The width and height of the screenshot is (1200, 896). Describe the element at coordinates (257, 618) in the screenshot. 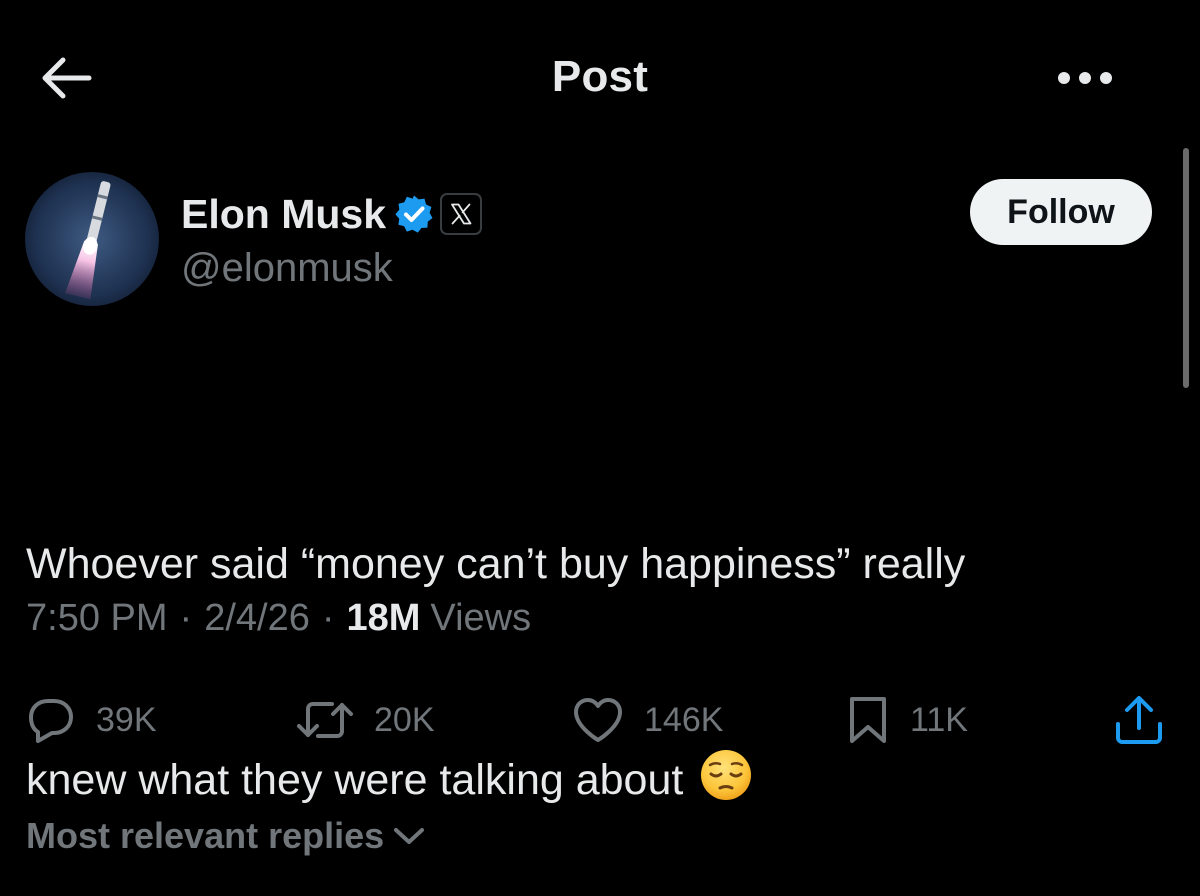

I see `post-date: 2/4/26` at that location.